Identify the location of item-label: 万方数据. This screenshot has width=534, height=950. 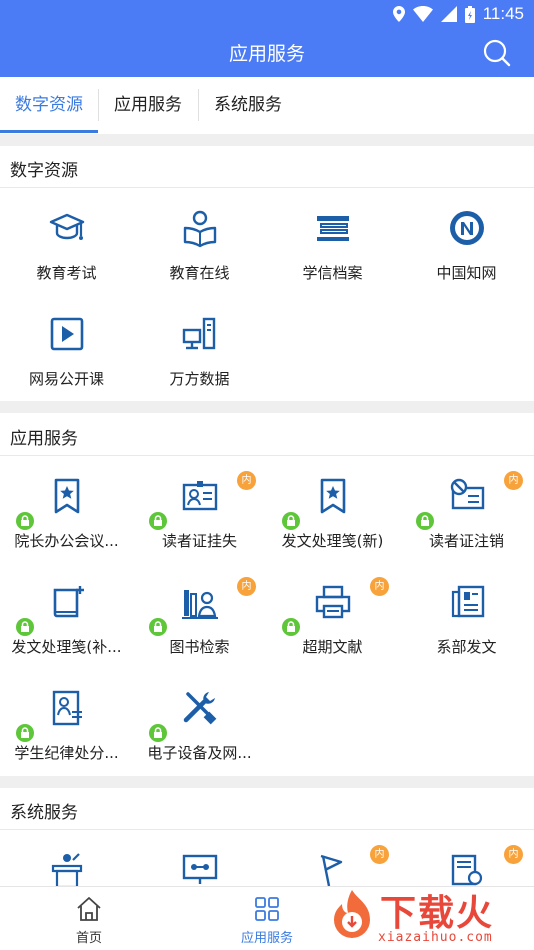
(199, 379).